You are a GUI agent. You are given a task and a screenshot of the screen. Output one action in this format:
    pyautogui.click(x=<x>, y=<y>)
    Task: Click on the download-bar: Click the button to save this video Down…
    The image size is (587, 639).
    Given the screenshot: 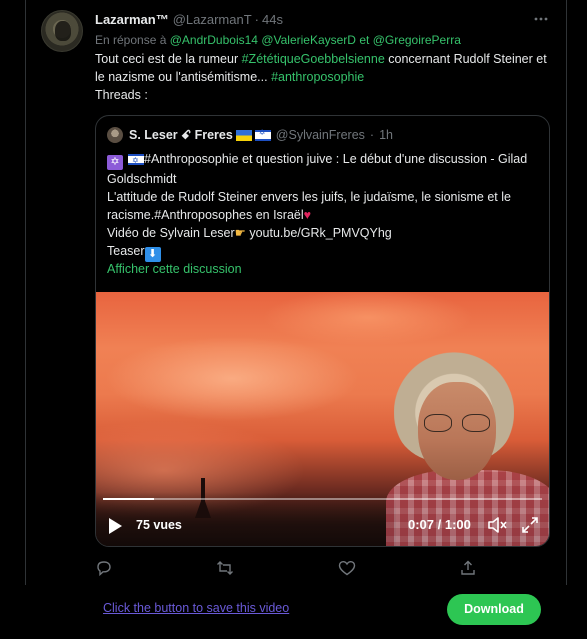 What is the action you would take?
    pyautogui.click(x=293, y=612)
    